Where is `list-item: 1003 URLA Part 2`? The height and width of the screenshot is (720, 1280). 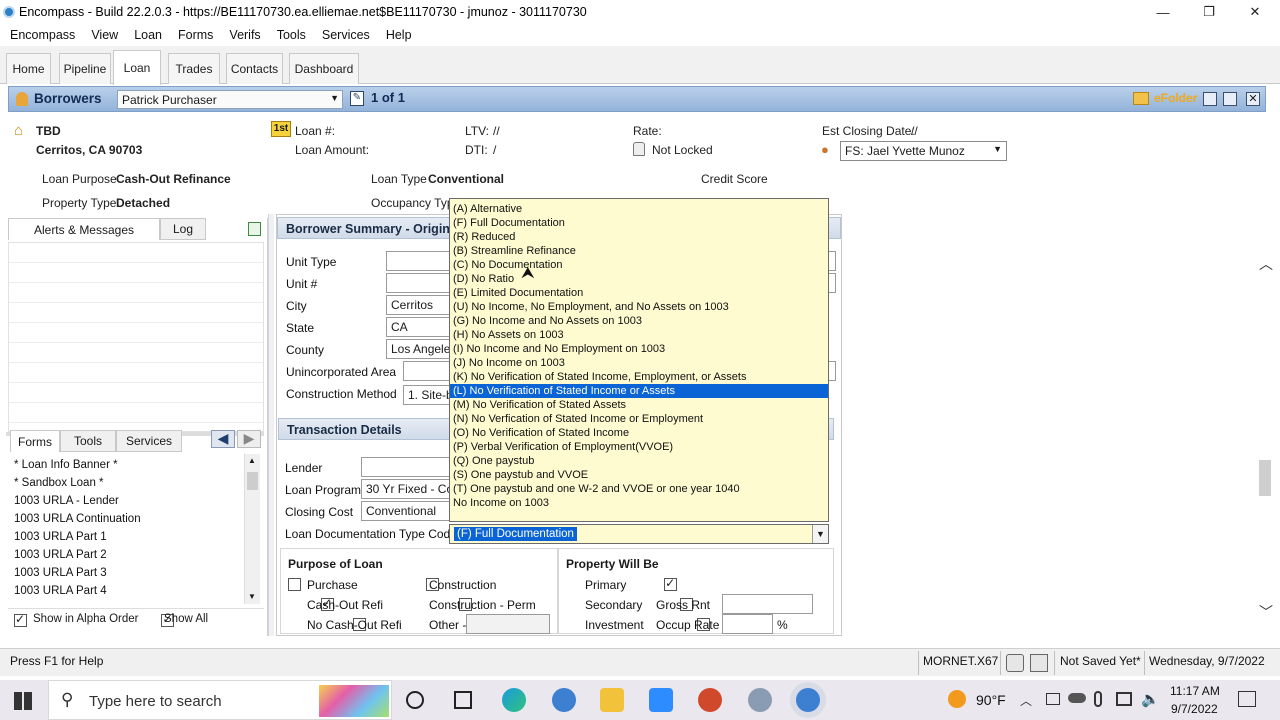 list-item: 1003 URLA Part 2 is located at coordinates (124, 555).